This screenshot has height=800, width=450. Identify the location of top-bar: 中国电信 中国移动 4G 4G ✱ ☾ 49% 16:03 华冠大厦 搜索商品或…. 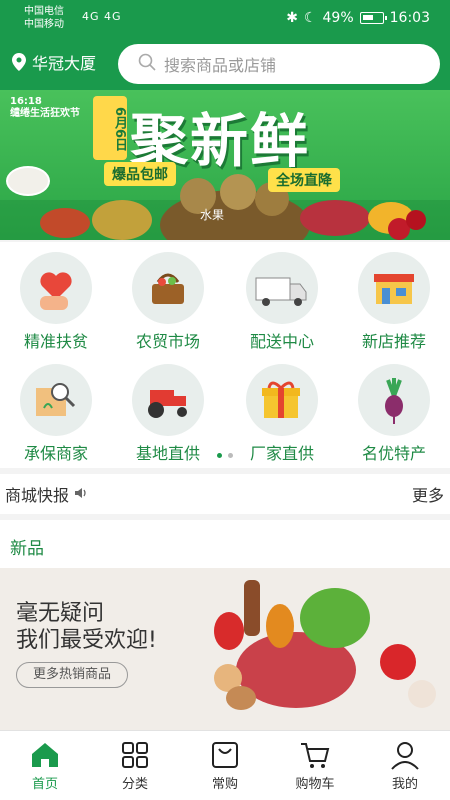
(225, 45).